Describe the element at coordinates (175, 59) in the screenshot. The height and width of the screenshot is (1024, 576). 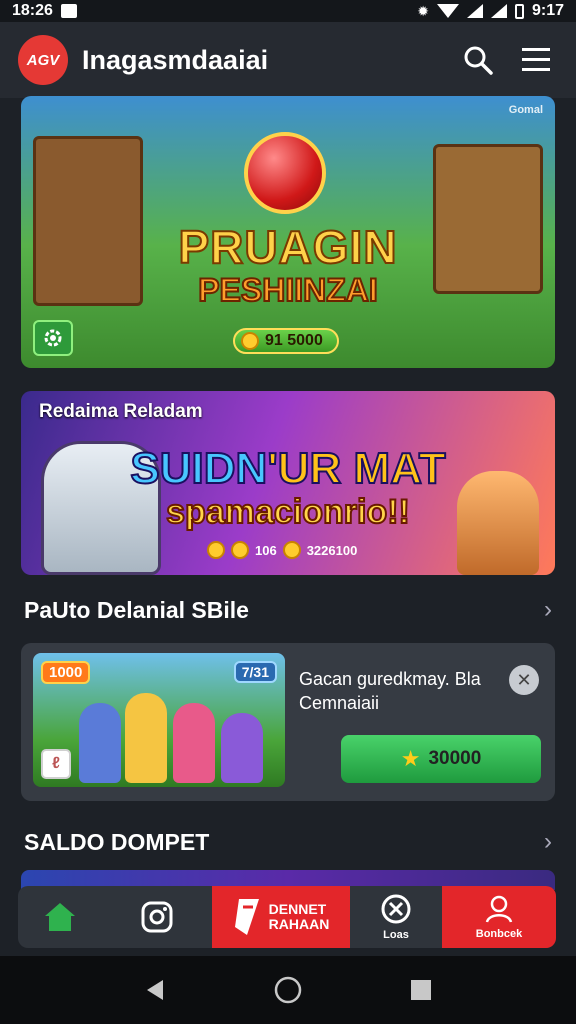
I see `app-title: Inagasmdaaiai` at that location.